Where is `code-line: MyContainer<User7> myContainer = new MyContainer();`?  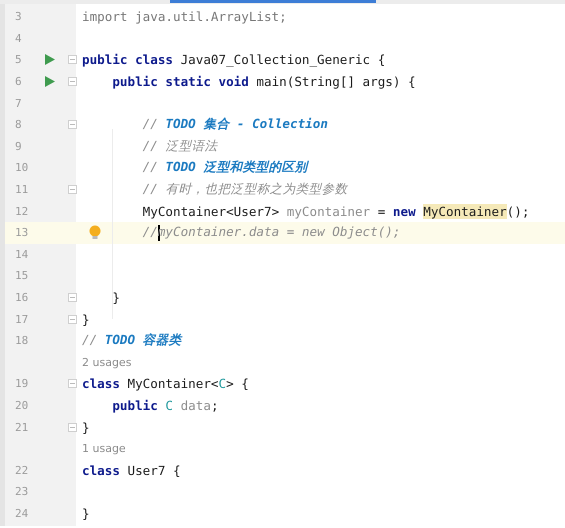 code-line: MyContainer<User7> myContainer = new MyContainer(); is located at coordinates (336, 211).